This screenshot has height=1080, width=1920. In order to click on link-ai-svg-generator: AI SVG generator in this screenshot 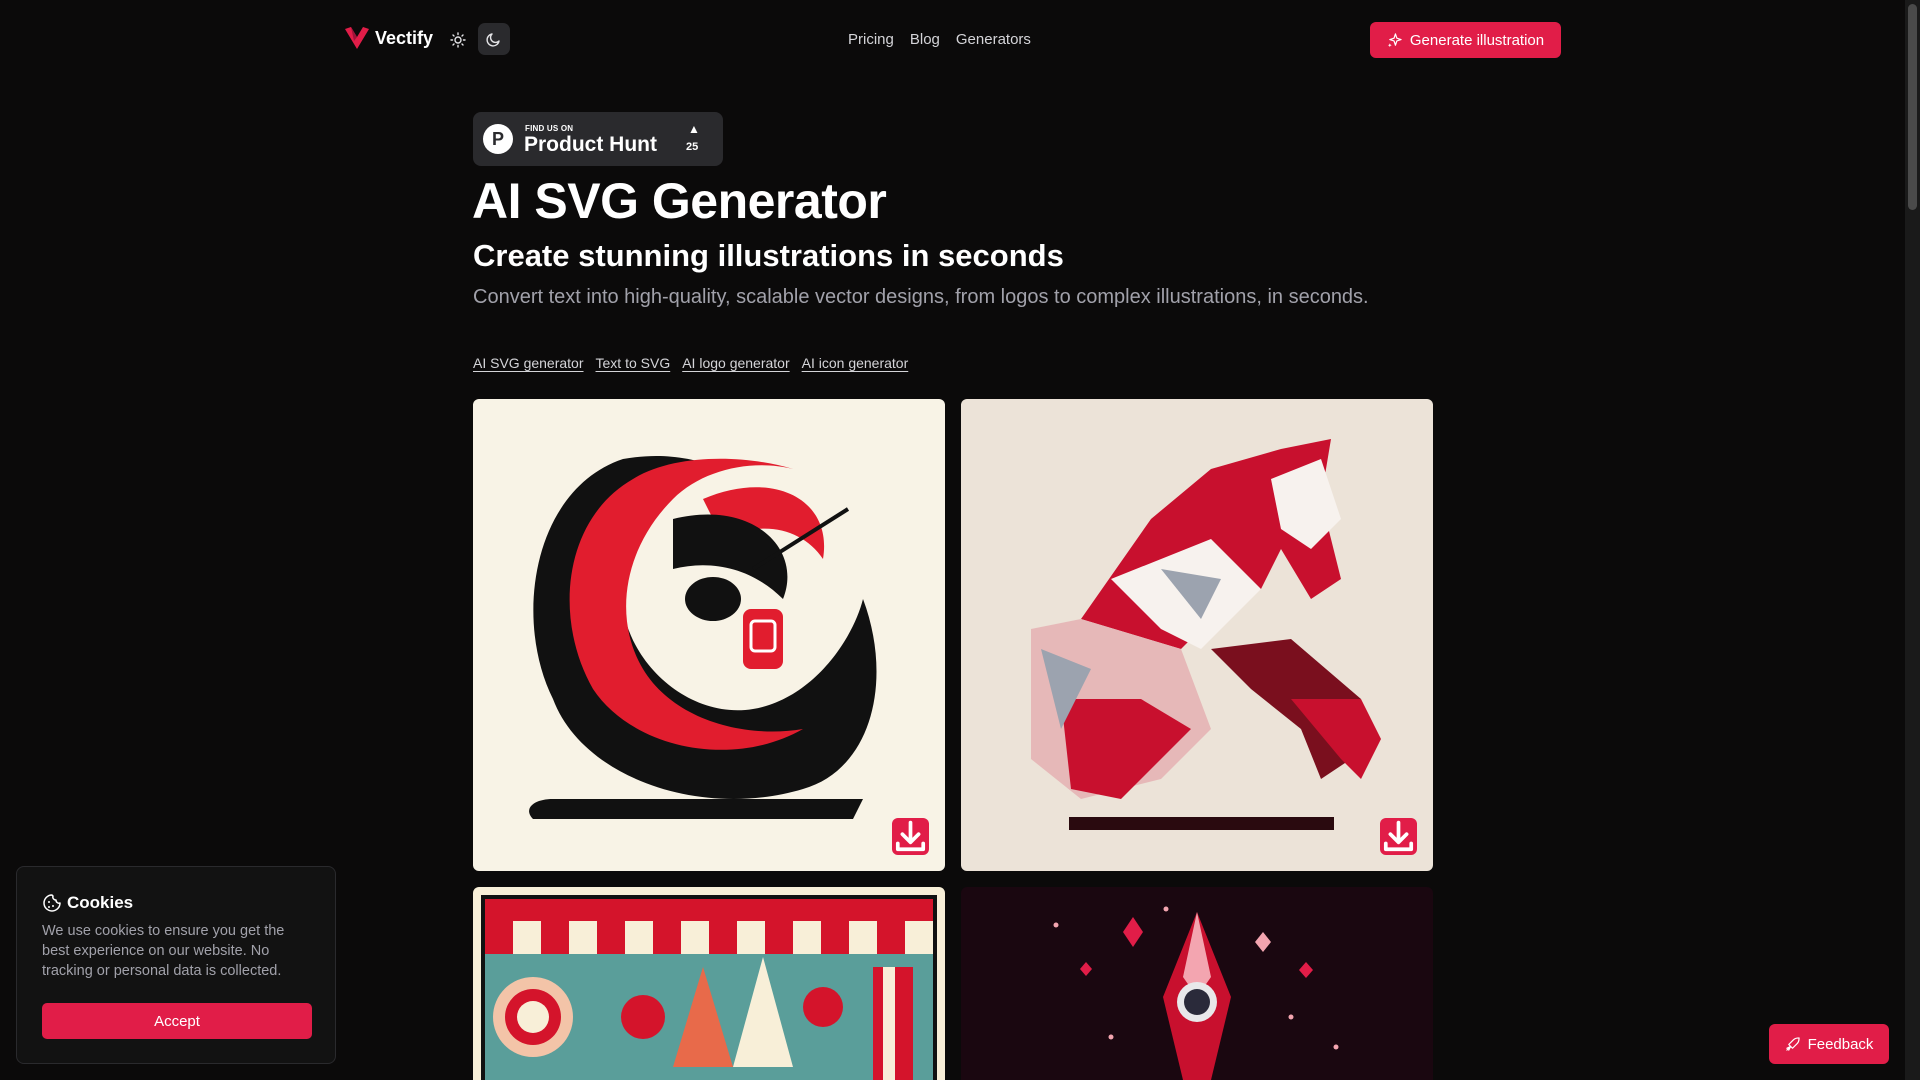, I will do `click(528, 363)`.